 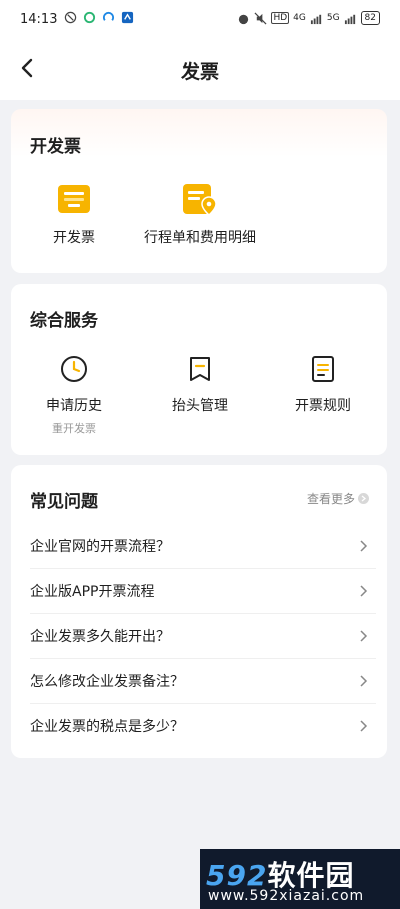 I want to click on faq-item-label: 企业官网的开票流程？, so click(x=100, y=547).